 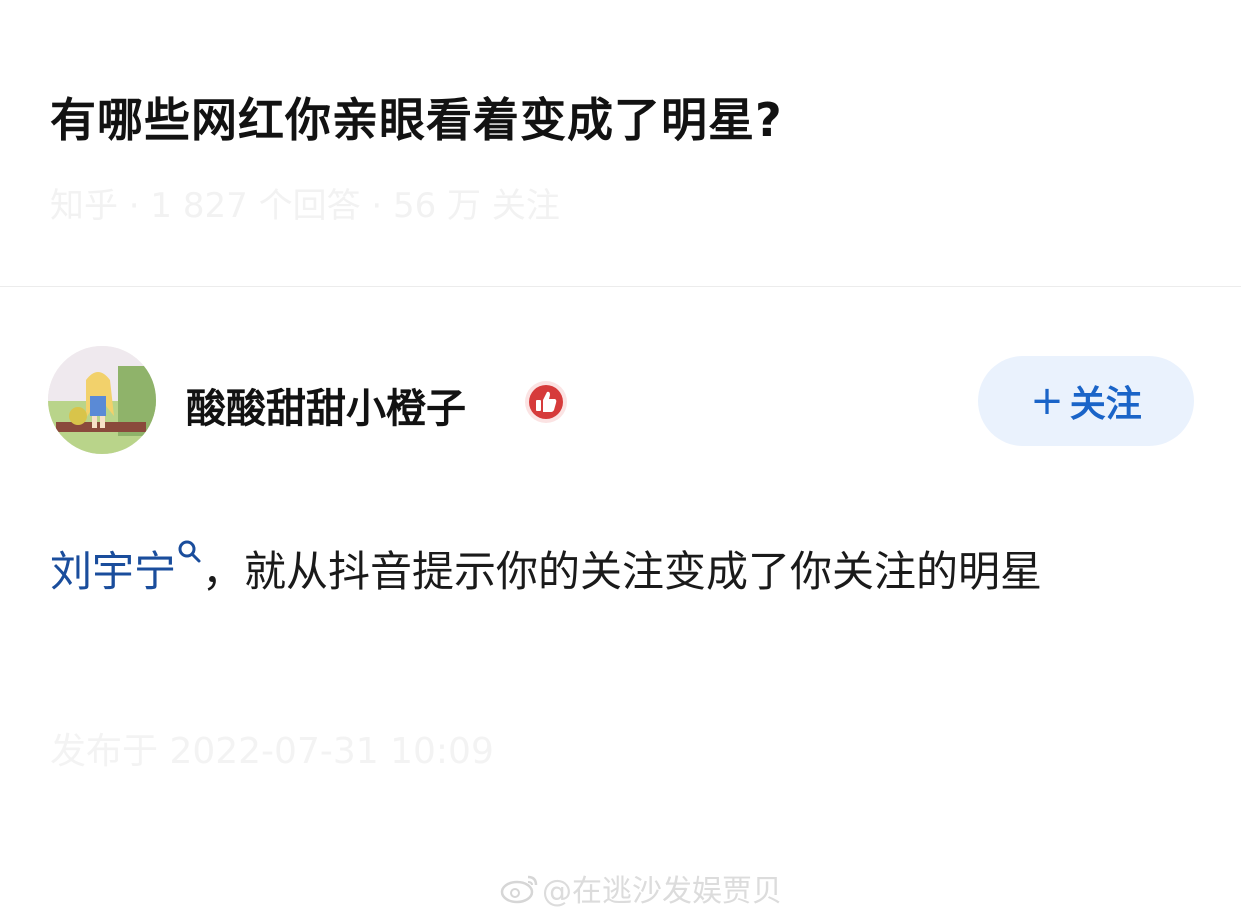 What do you see at coordinates (326, 405) in the screenshot?
I see `author-name: 酸酸甜甜小橙子` at bounding box center [326, 405].